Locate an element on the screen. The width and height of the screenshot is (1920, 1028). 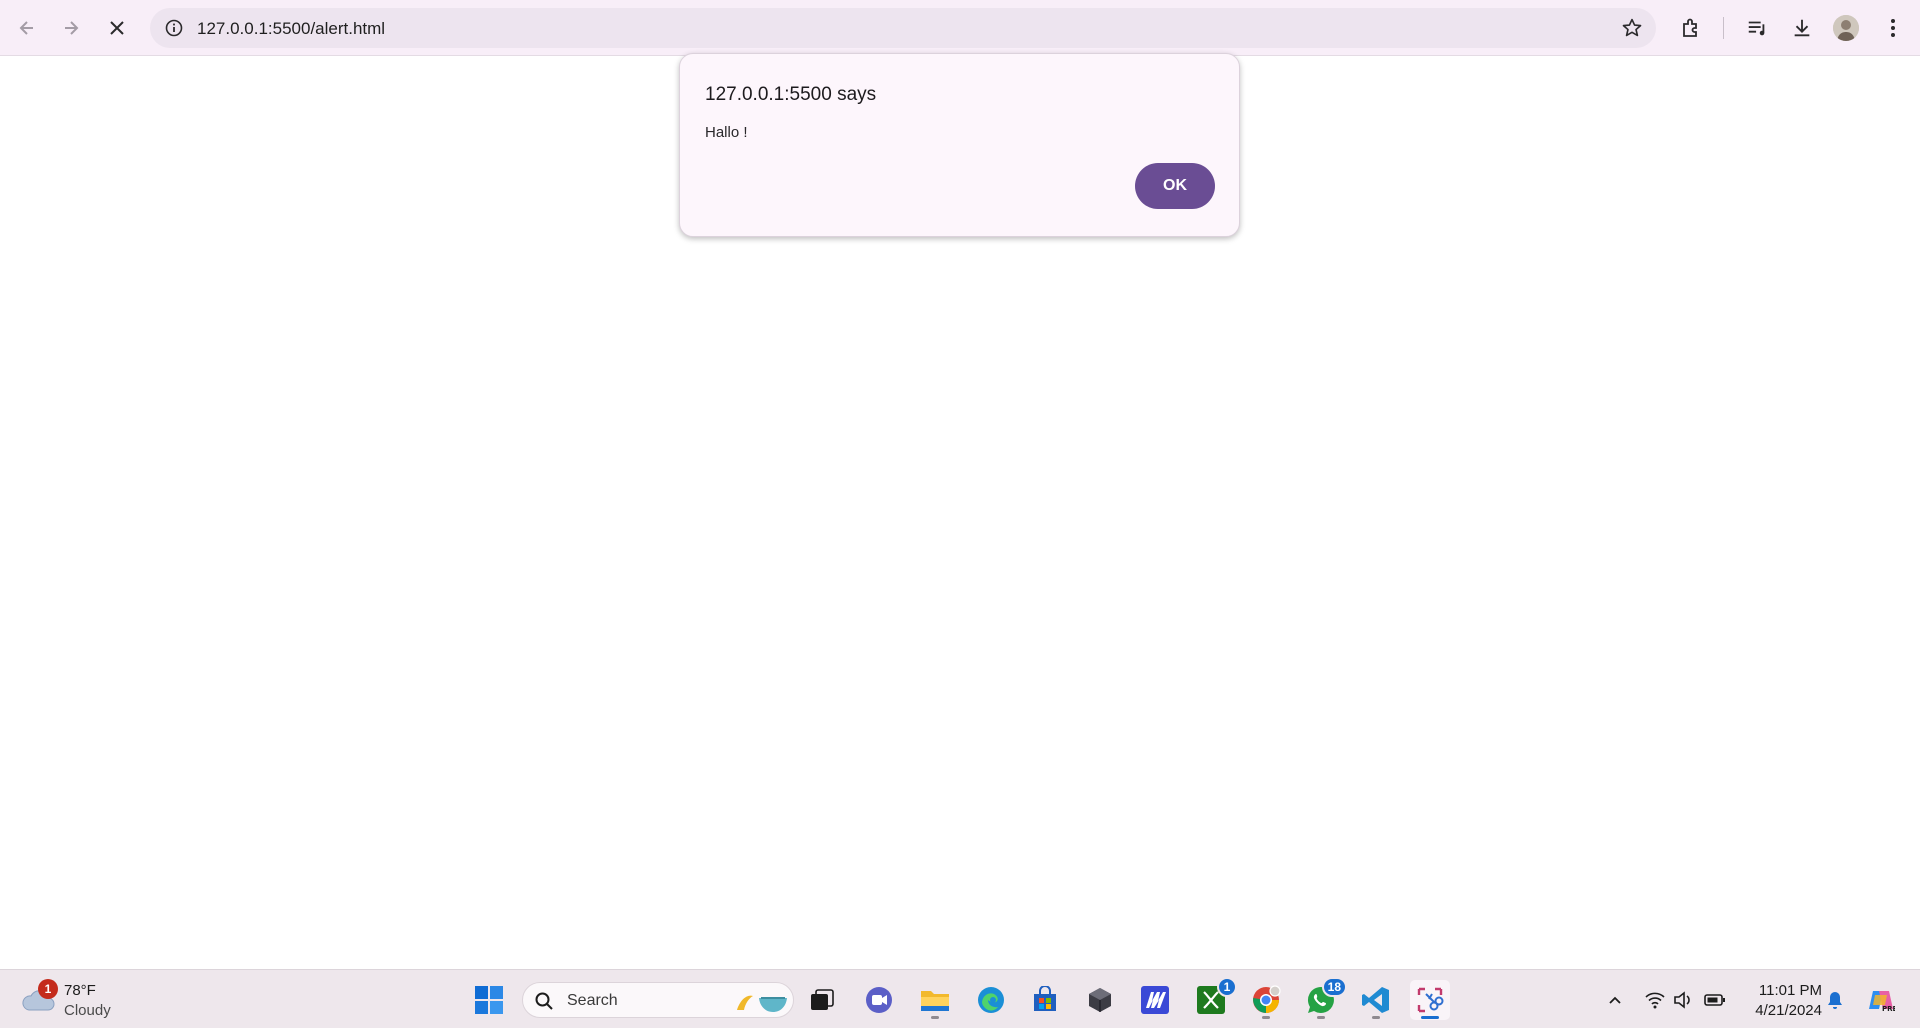
xbox-badge: 1 is located at coordinates (1227, 987).